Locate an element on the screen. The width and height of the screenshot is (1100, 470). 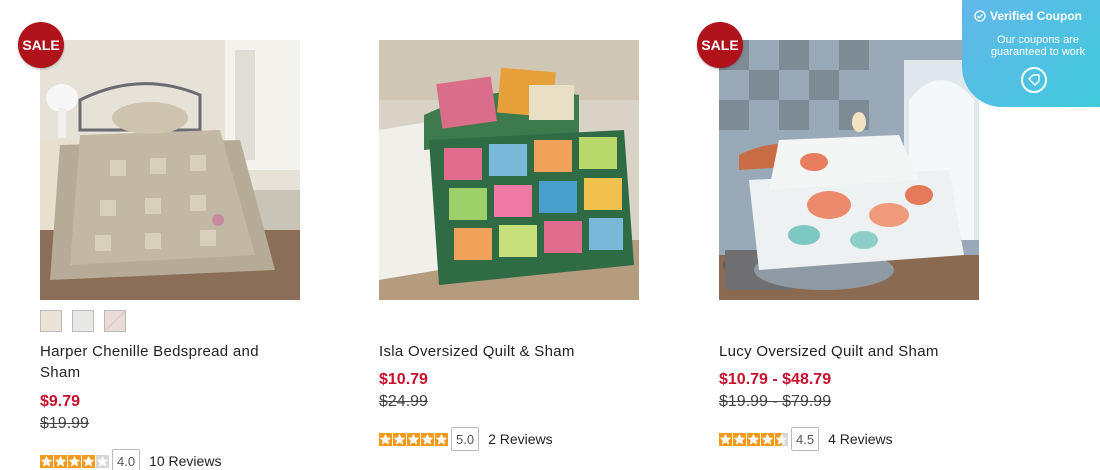
original-price: $19.99 - $79.99 is located at coordinates (775, 401).